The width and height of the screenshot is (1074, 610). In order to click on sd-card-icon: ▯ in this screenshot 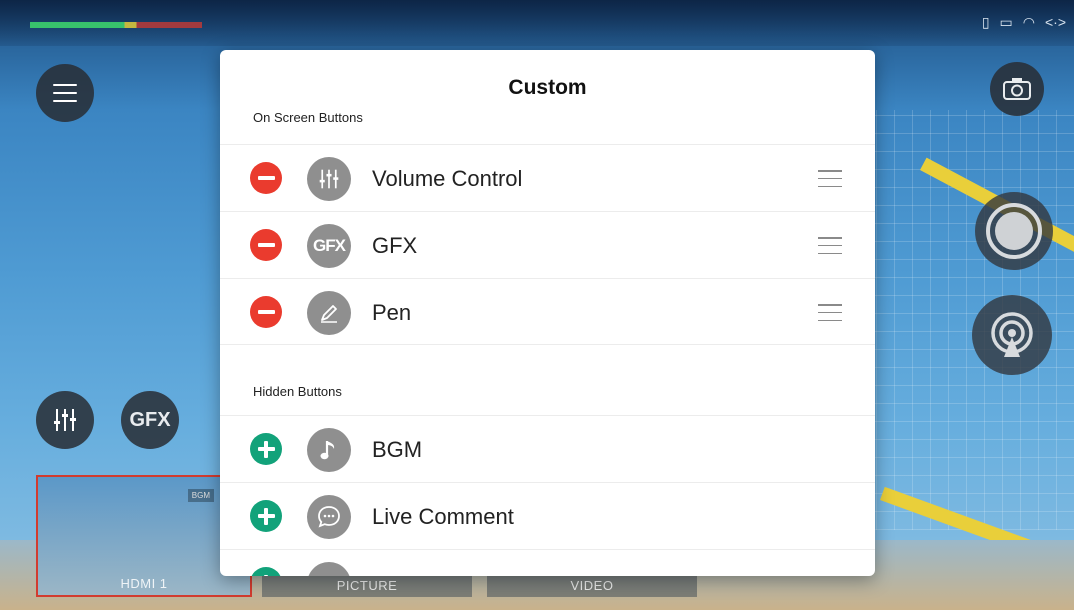, I will do `click(985, 22)`.